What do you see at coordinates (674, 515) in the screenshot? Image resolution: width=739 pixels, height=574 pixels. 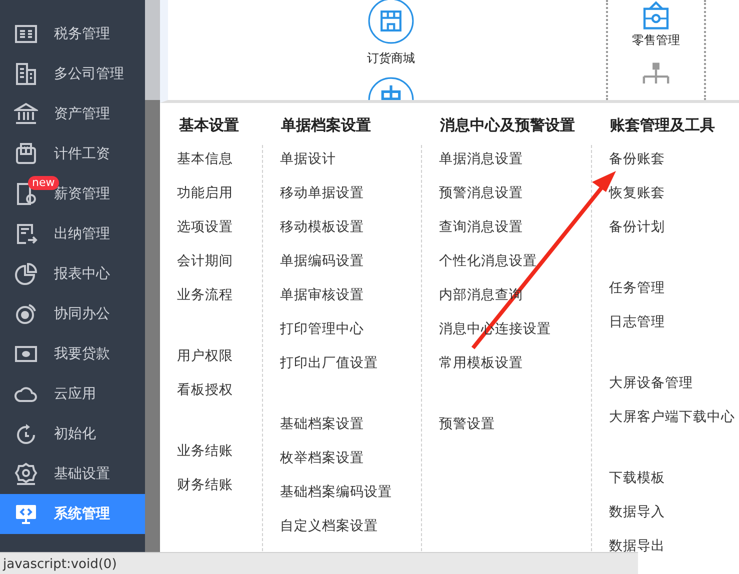 I see `menu-link: 数据导入` at bounding box center [674, 515].